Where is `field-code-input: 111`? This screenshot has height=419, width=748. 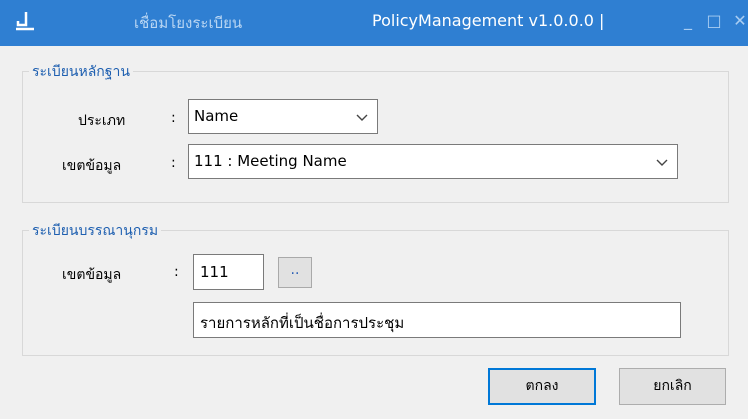
field-code-input: 111 is located at coordinates (228, 272).